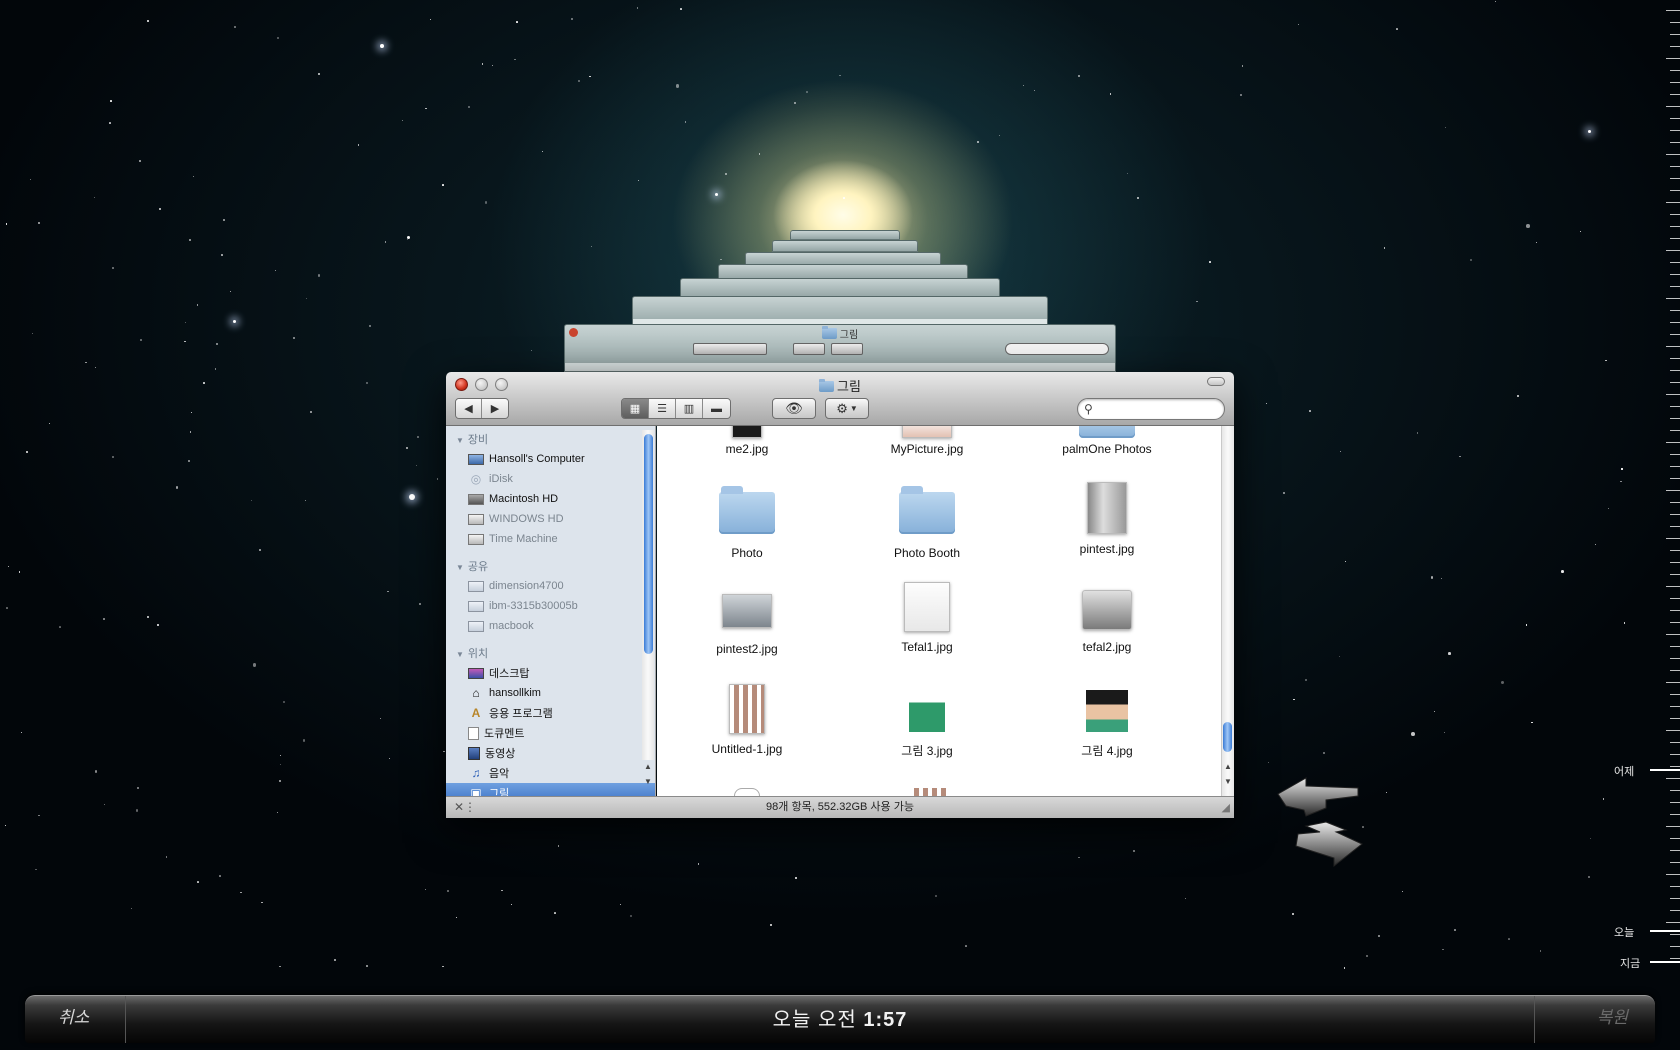 Image resolution: width=1680 pixels, height=1050 pixels. I want to click on sidebar-item-ibm: ibm-3315b30005b, so click(550, 606).